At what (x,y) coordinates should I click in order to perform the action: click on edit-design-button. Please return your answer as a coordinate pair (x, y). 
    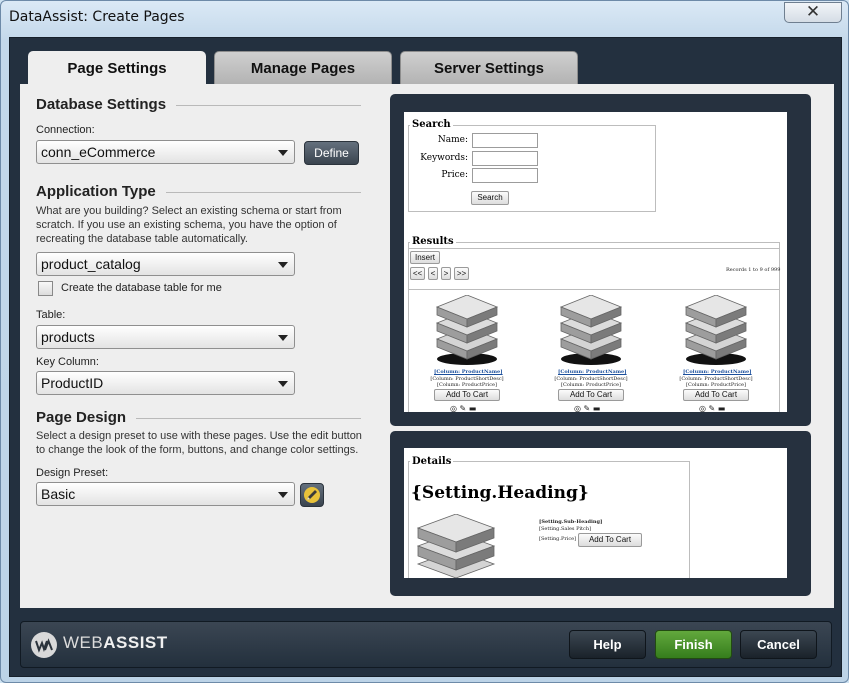
    Looking at the image, I should click on (312, 495).